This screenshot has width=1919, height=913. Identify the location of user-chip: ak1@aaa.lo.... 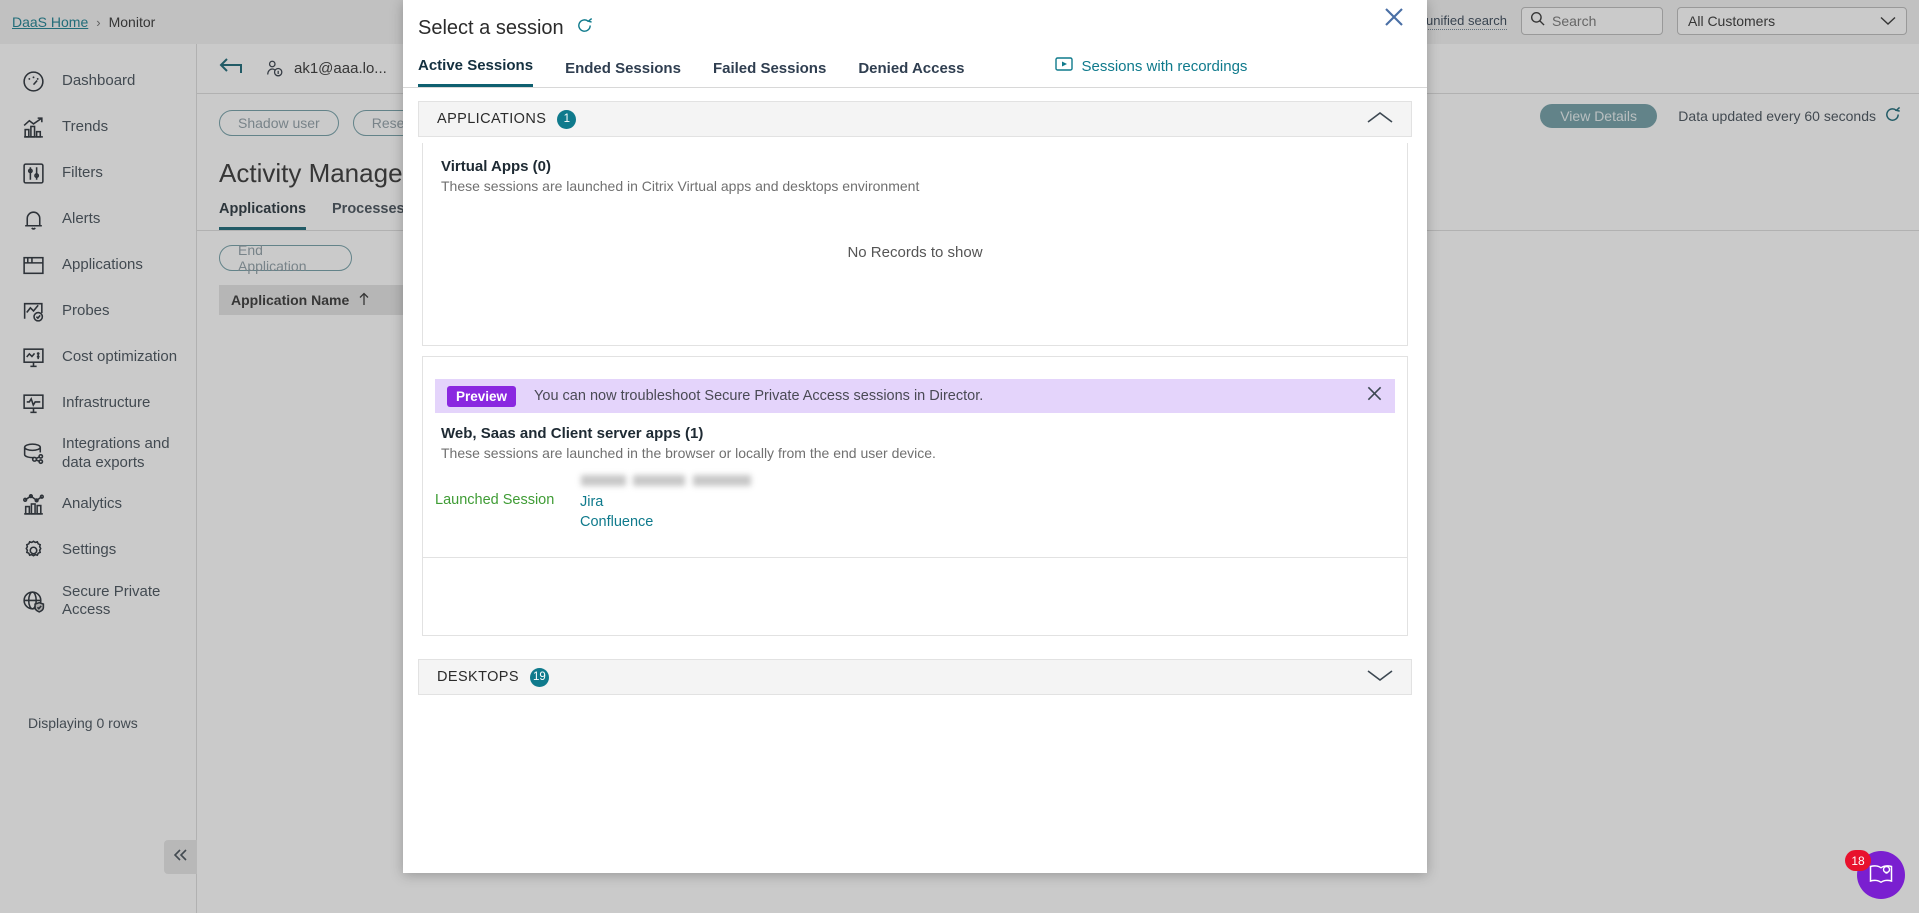
(326, 69).